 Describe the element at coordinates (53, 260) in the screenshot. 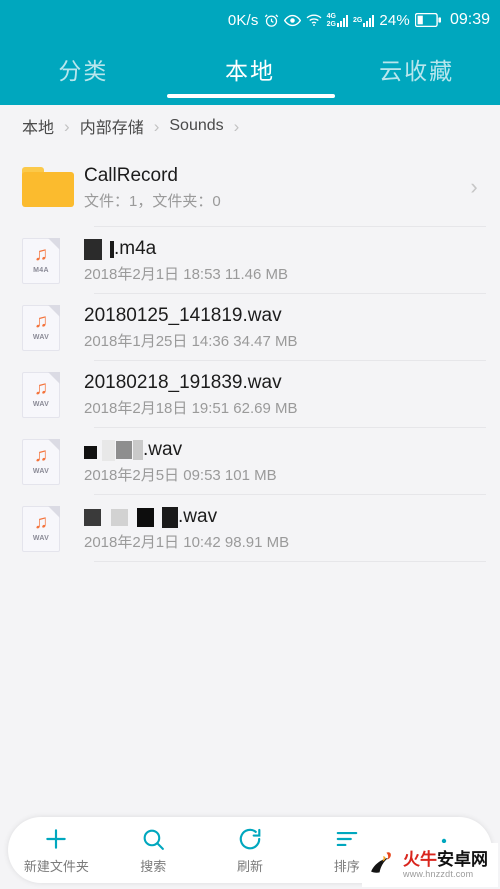

I see `audio-file-icon: ♫ M4A` at that location.